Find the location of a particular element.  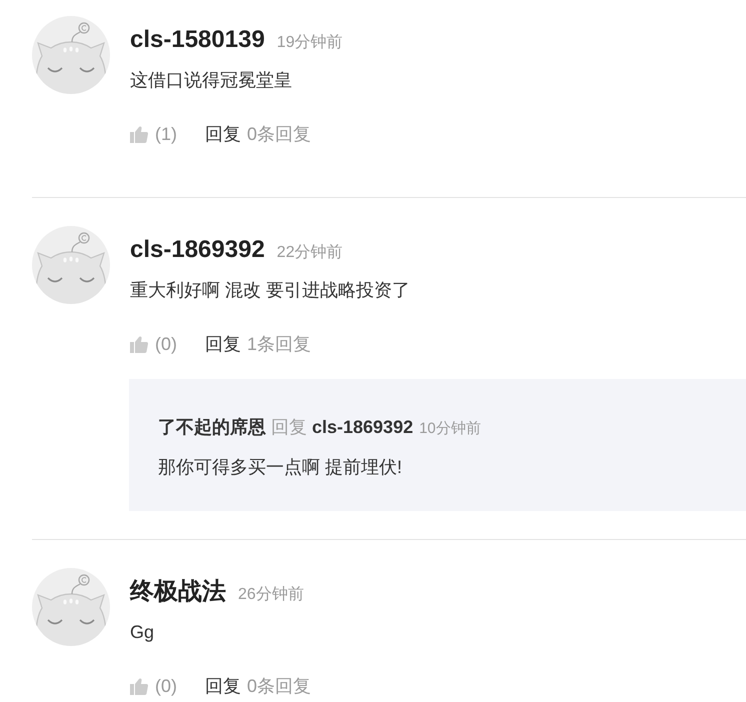

reply-count: 1条回复 is located at coordinates (279, 344).